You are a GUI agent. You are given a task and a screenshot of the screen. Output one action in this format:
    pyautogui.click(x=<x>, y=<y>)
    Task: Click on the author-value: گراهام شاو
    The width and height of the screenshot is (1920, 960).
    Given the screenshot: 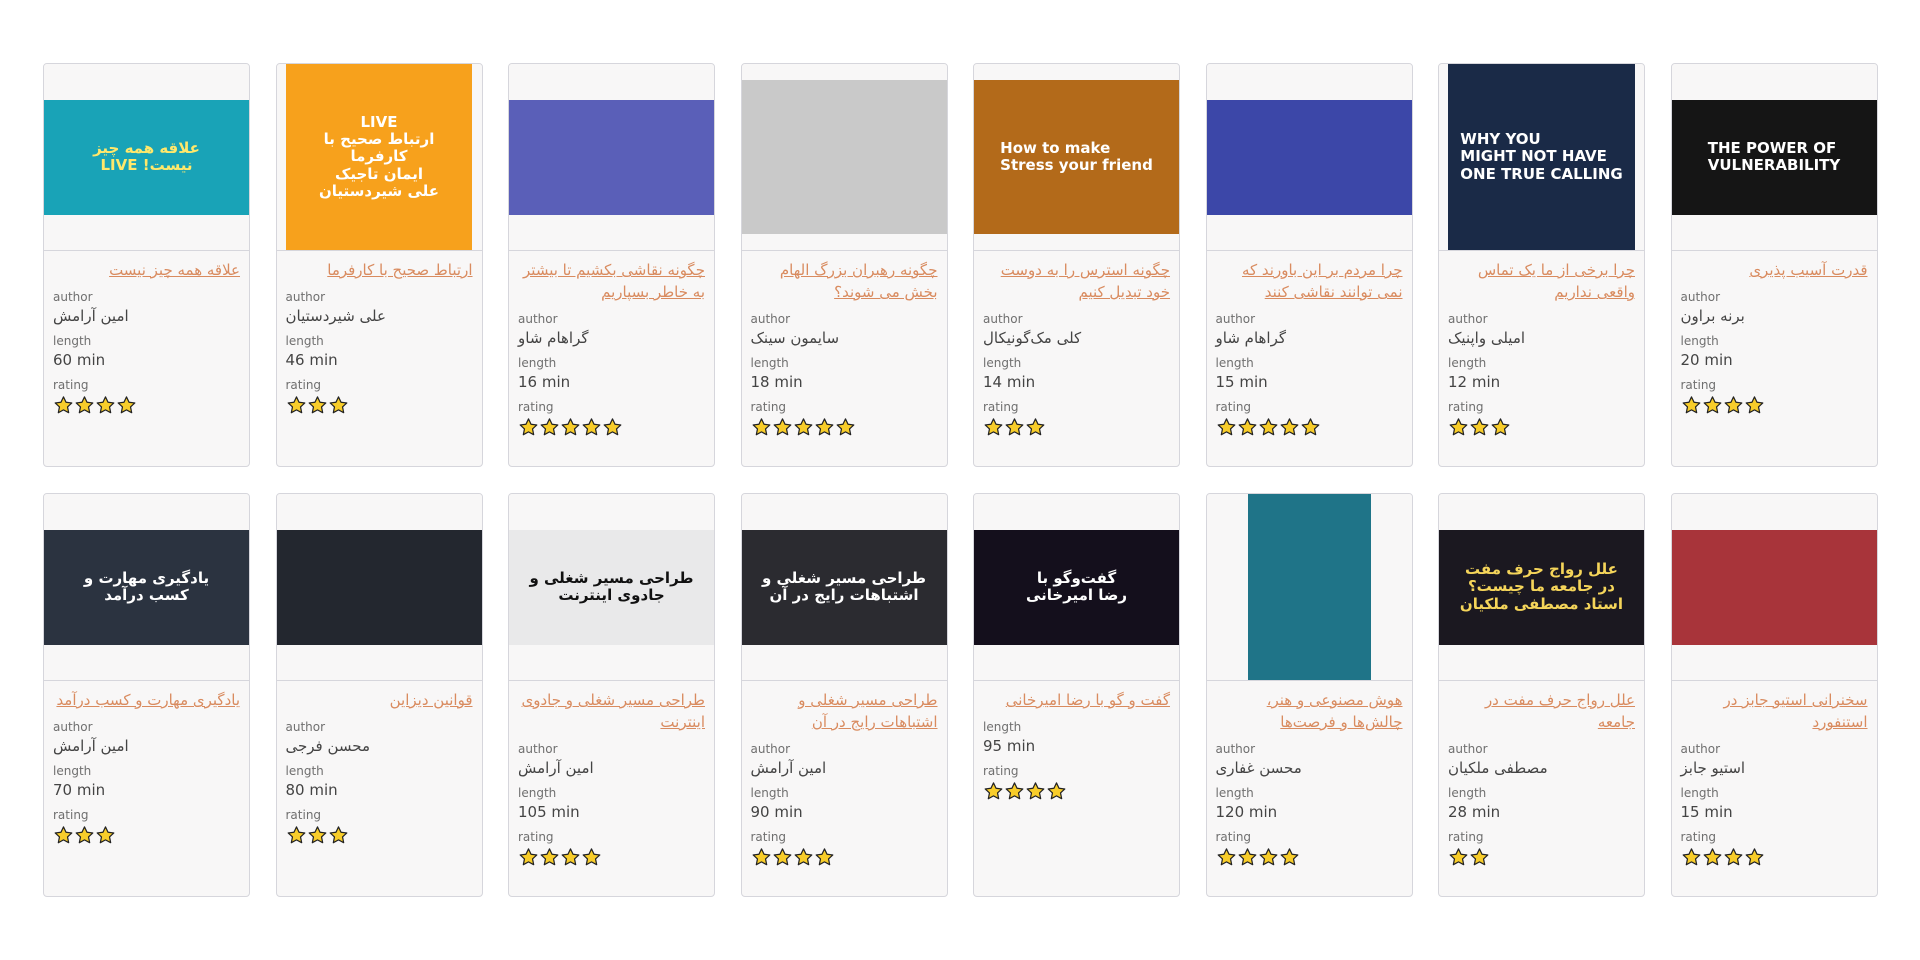 What is the action you would take?
    pyautogui.click(x=1251, y=338)
    